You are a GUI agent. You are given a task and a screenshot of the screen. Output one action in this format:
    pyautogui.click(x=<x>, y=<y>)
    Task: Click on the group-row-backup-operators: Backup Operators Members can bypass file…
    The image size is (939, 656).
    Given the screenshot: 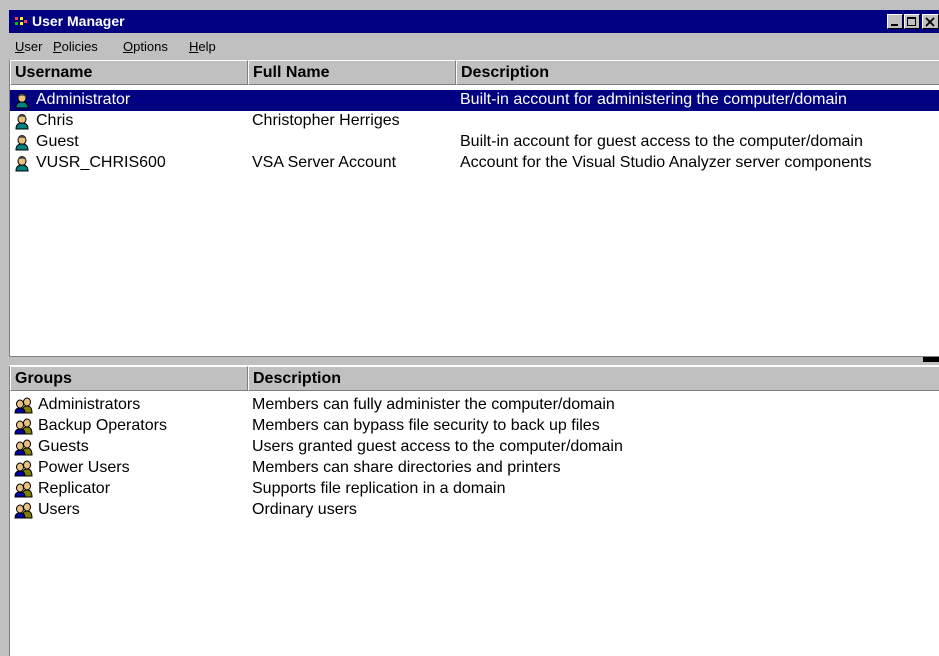 What is the action you would take?
    pyautogui.click(x=474, y=426)
    